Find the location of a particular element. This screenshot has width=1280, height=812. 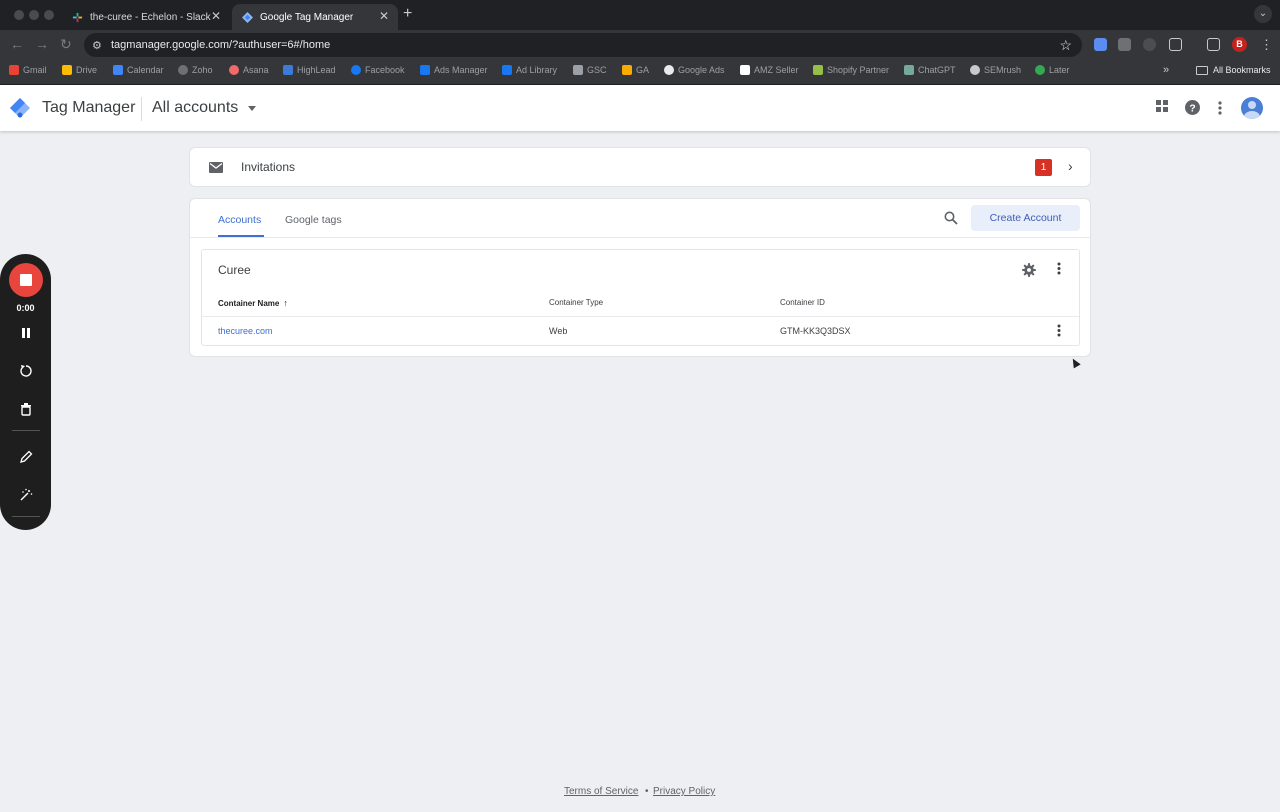

asana-icon is located at coordinates (234, 70).